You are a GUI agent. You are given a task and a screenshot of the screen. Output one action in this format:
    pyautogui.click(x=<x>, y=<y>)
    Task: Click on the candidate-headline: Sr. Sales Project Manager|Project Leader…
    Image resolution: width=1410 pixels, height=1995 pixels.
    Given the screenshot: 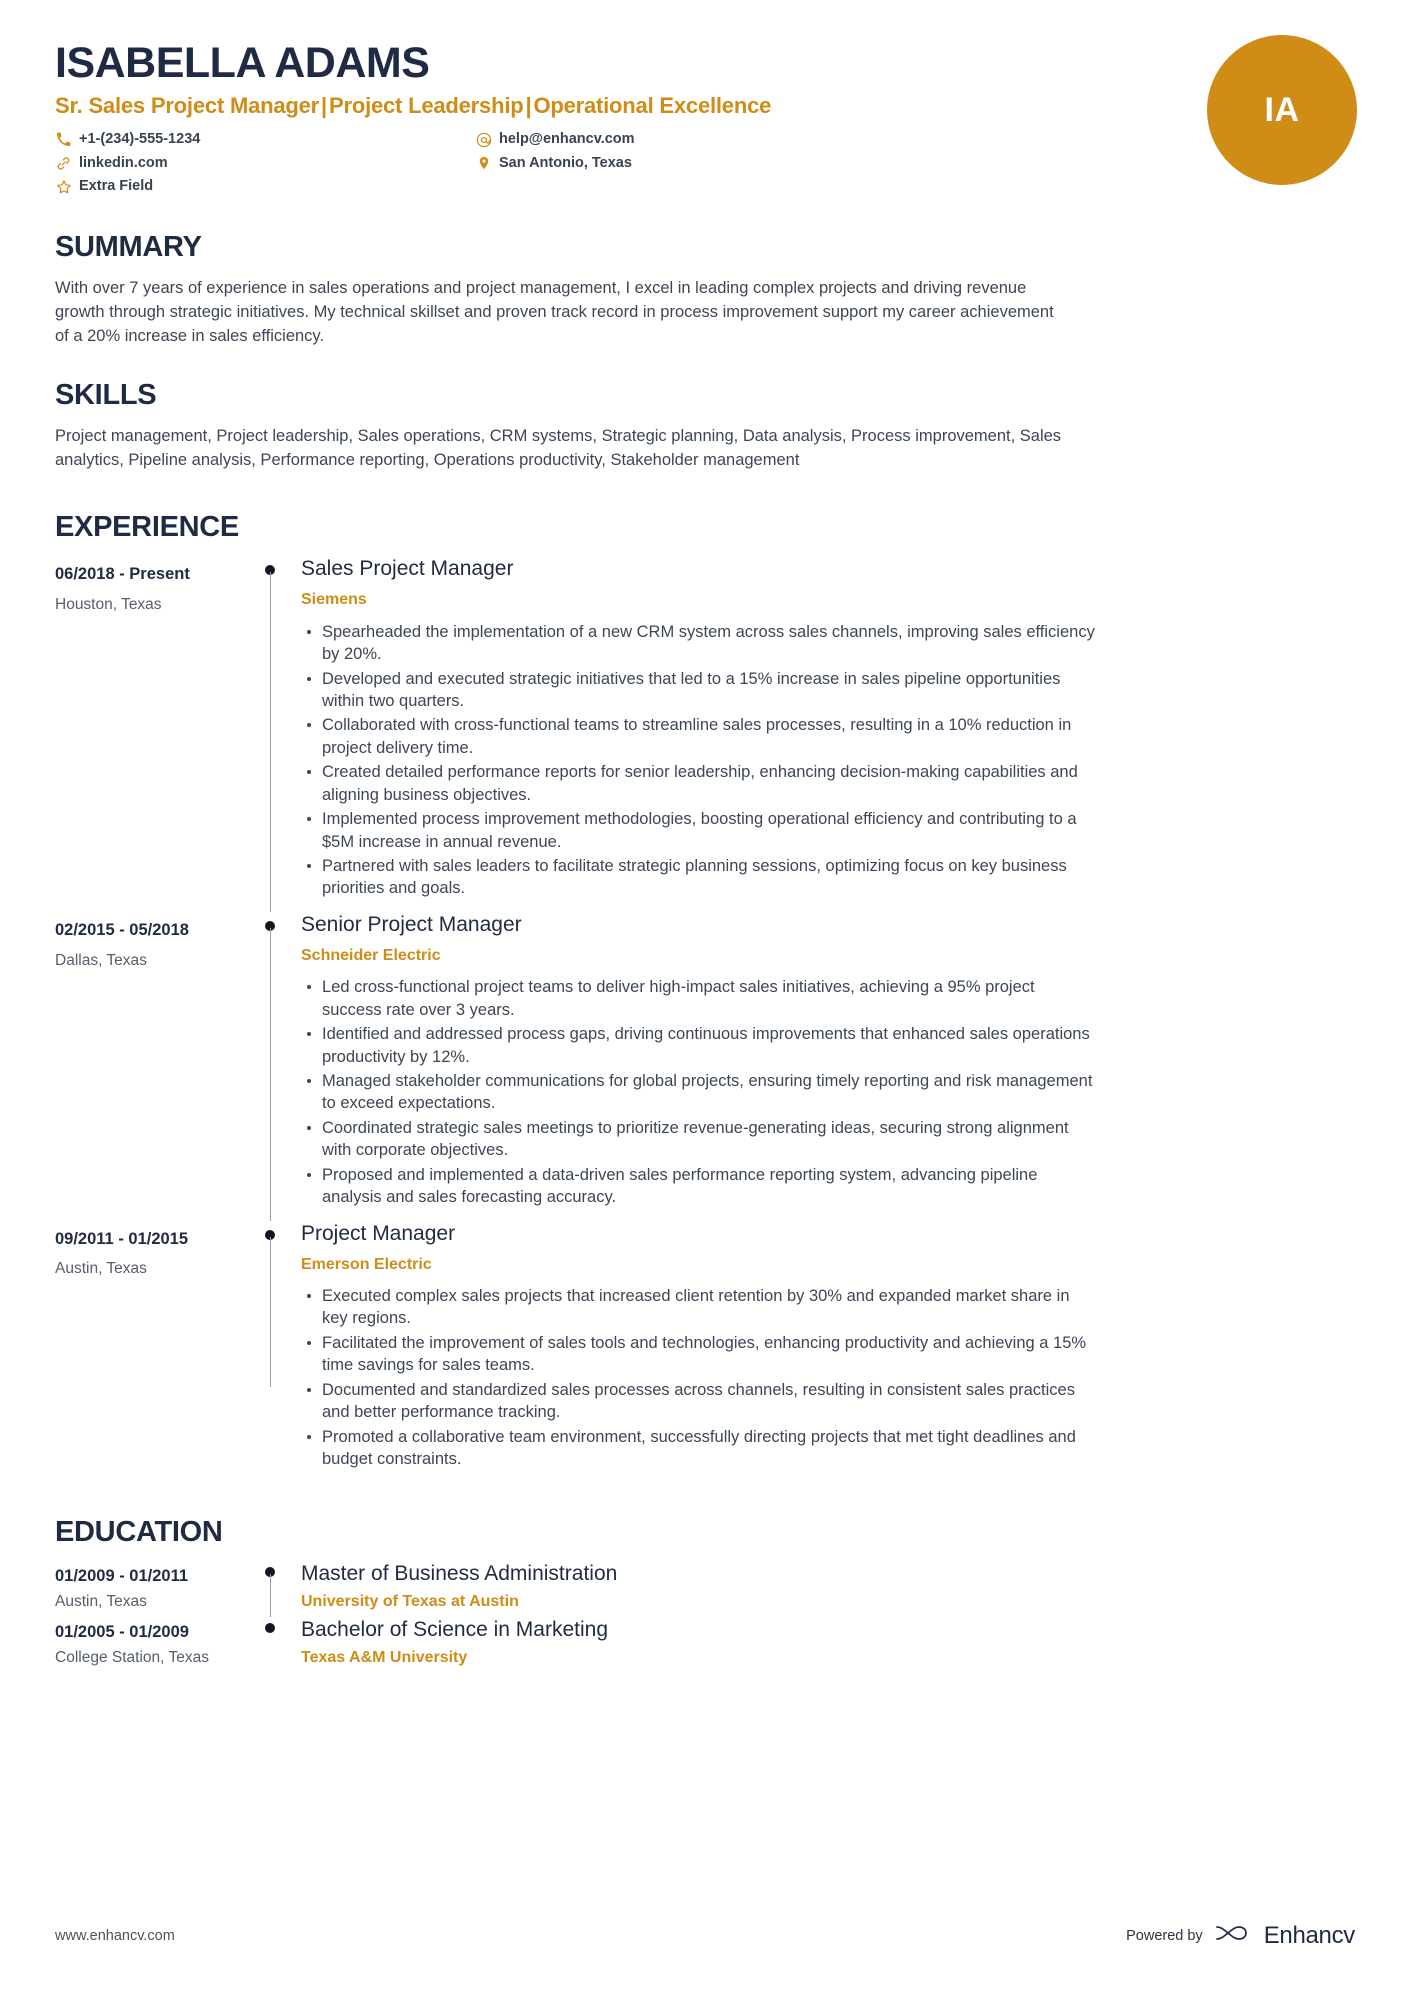 What is the action you would take?
    pyautogui.click(x=705, y=106)
    